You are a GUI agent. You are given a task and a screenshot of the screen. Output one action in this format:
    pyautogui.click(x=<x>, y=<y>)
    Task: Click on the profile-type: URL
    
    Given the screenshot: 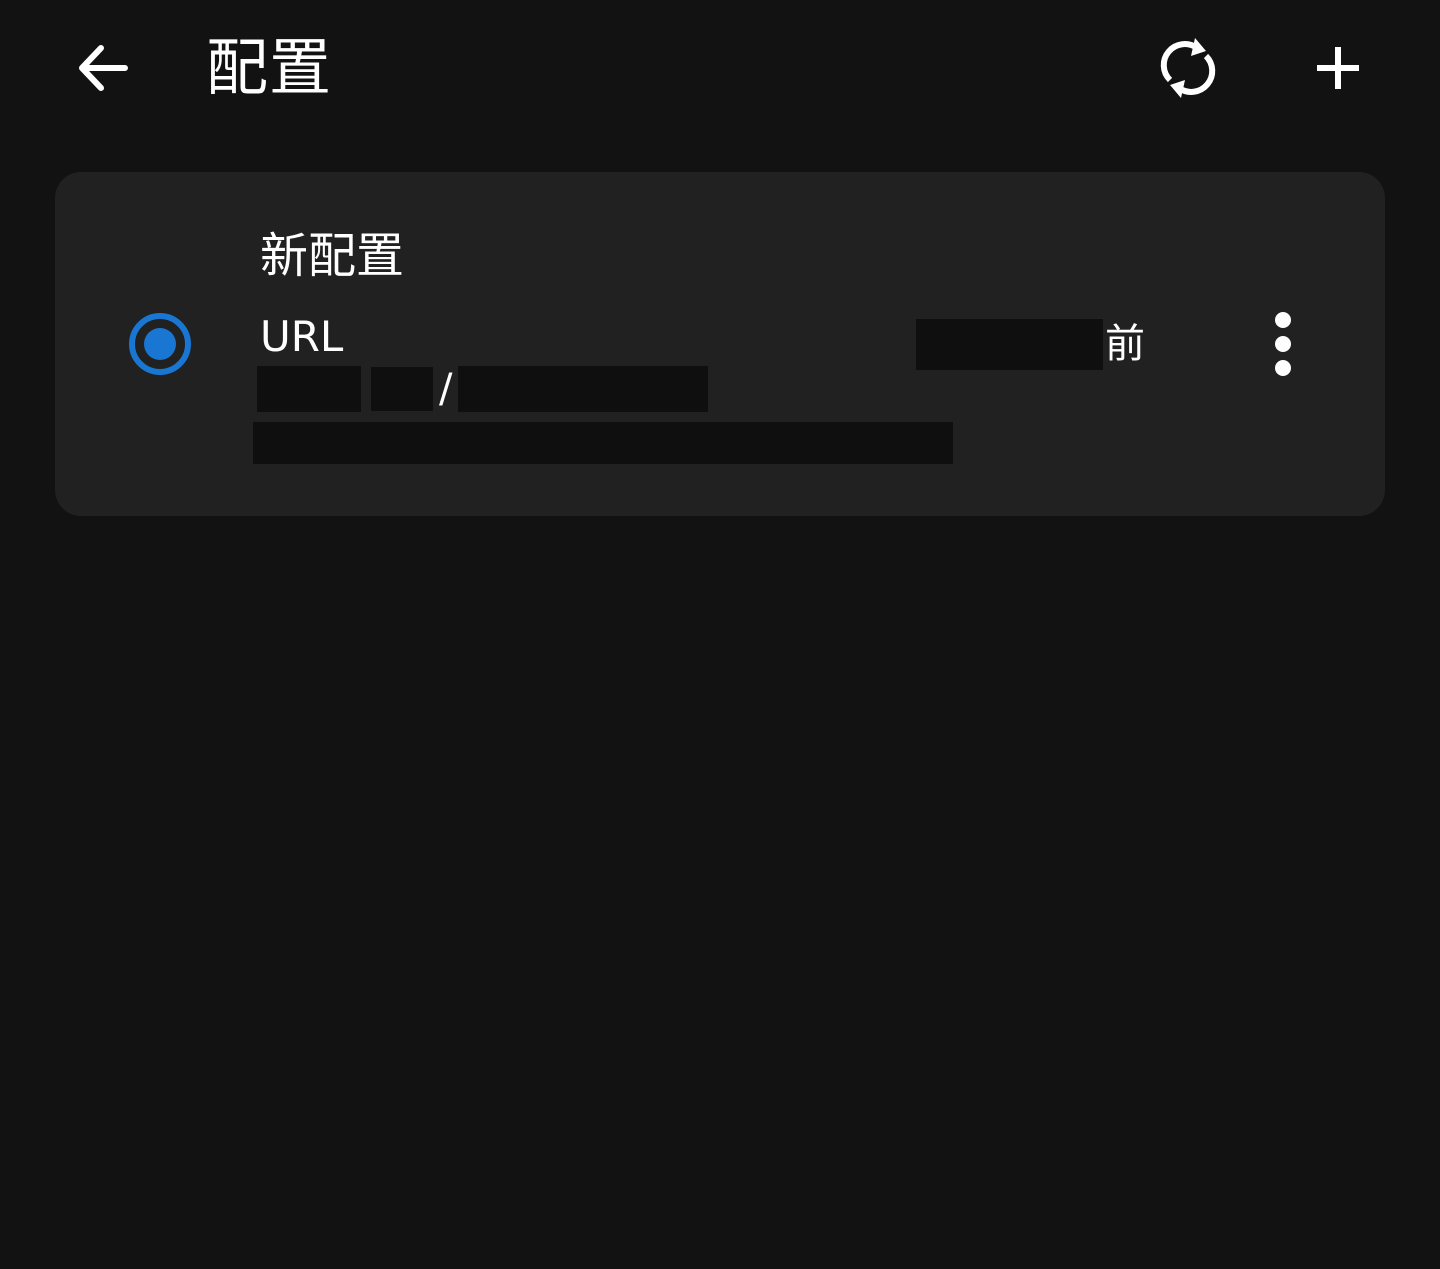 What is the action you would take?
    pyautogui.click(x=302, y=336)
    